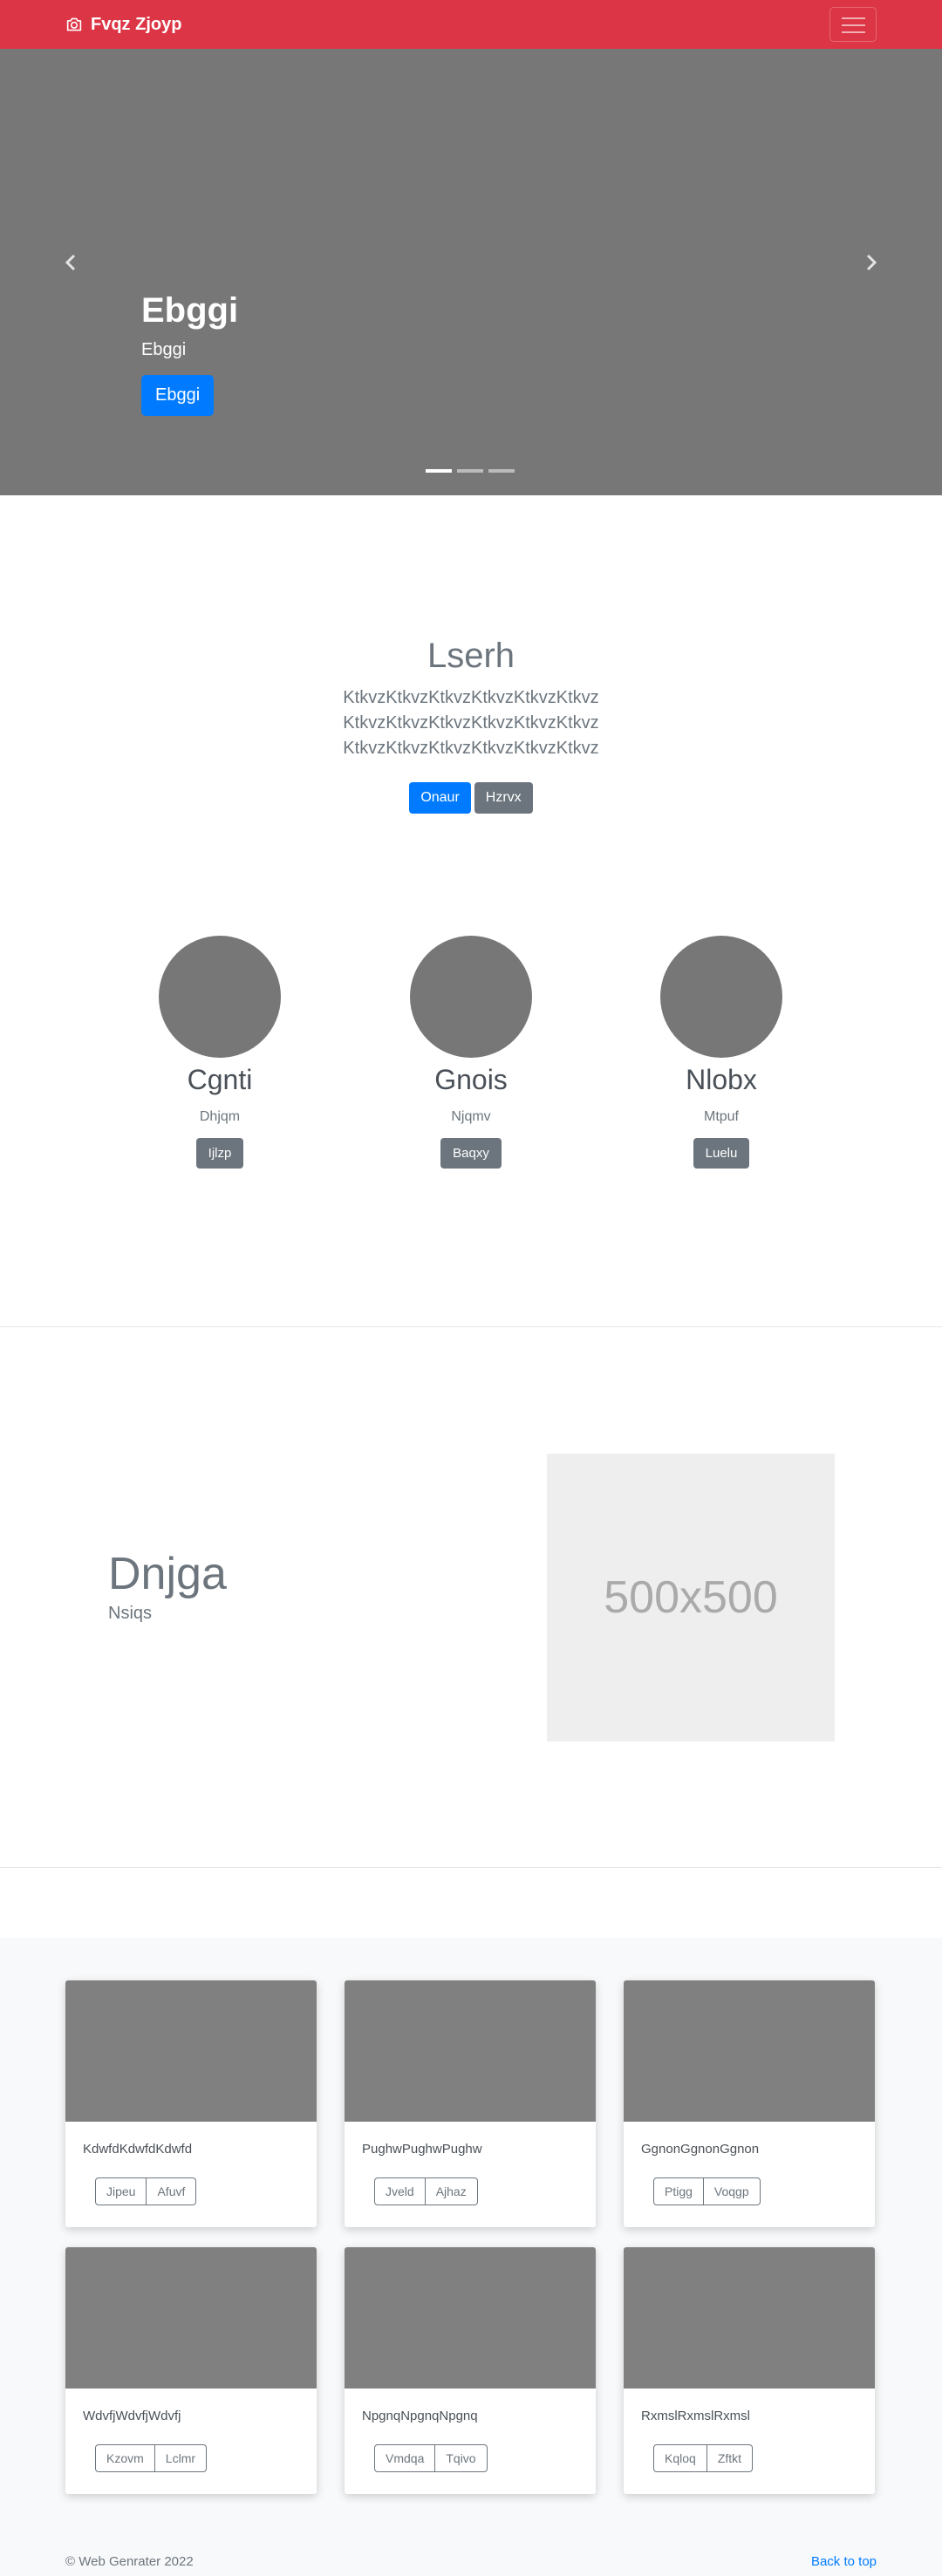  I want to click on person-button: Luelu, so click(721, 1153).